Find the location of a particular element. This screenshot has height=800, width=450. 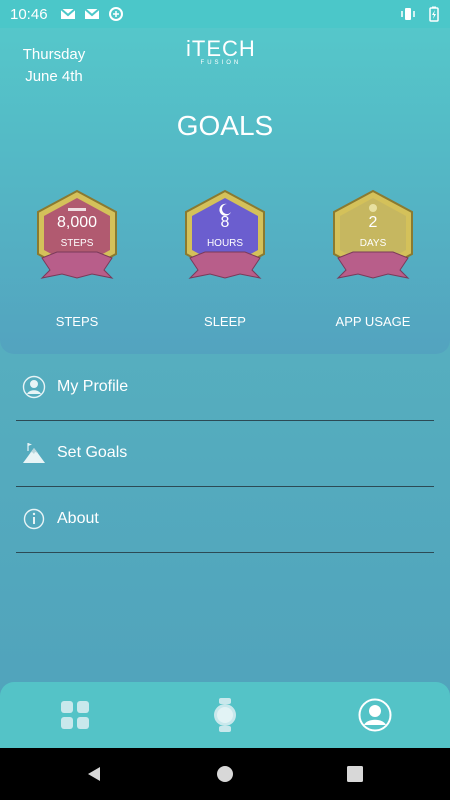

data-saver-icon is located at coordinates (116, 14).